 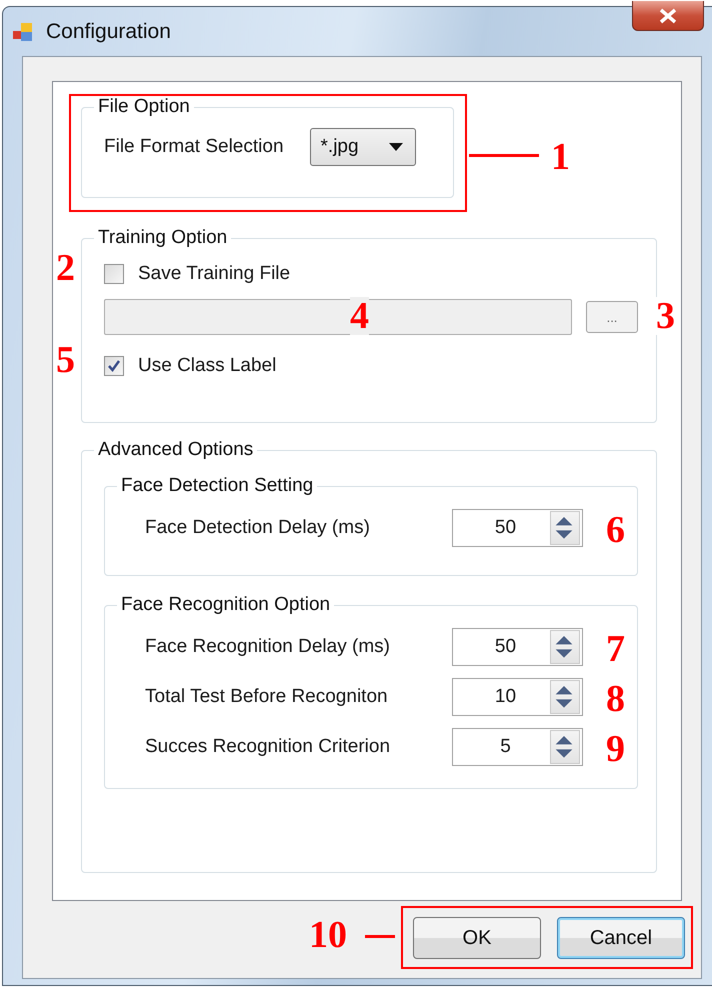 What do you see at coordinates (266, 697) in the screenshot?
I see `field-label: Total Test Before Recogniton` at bounding box center [266, 697].